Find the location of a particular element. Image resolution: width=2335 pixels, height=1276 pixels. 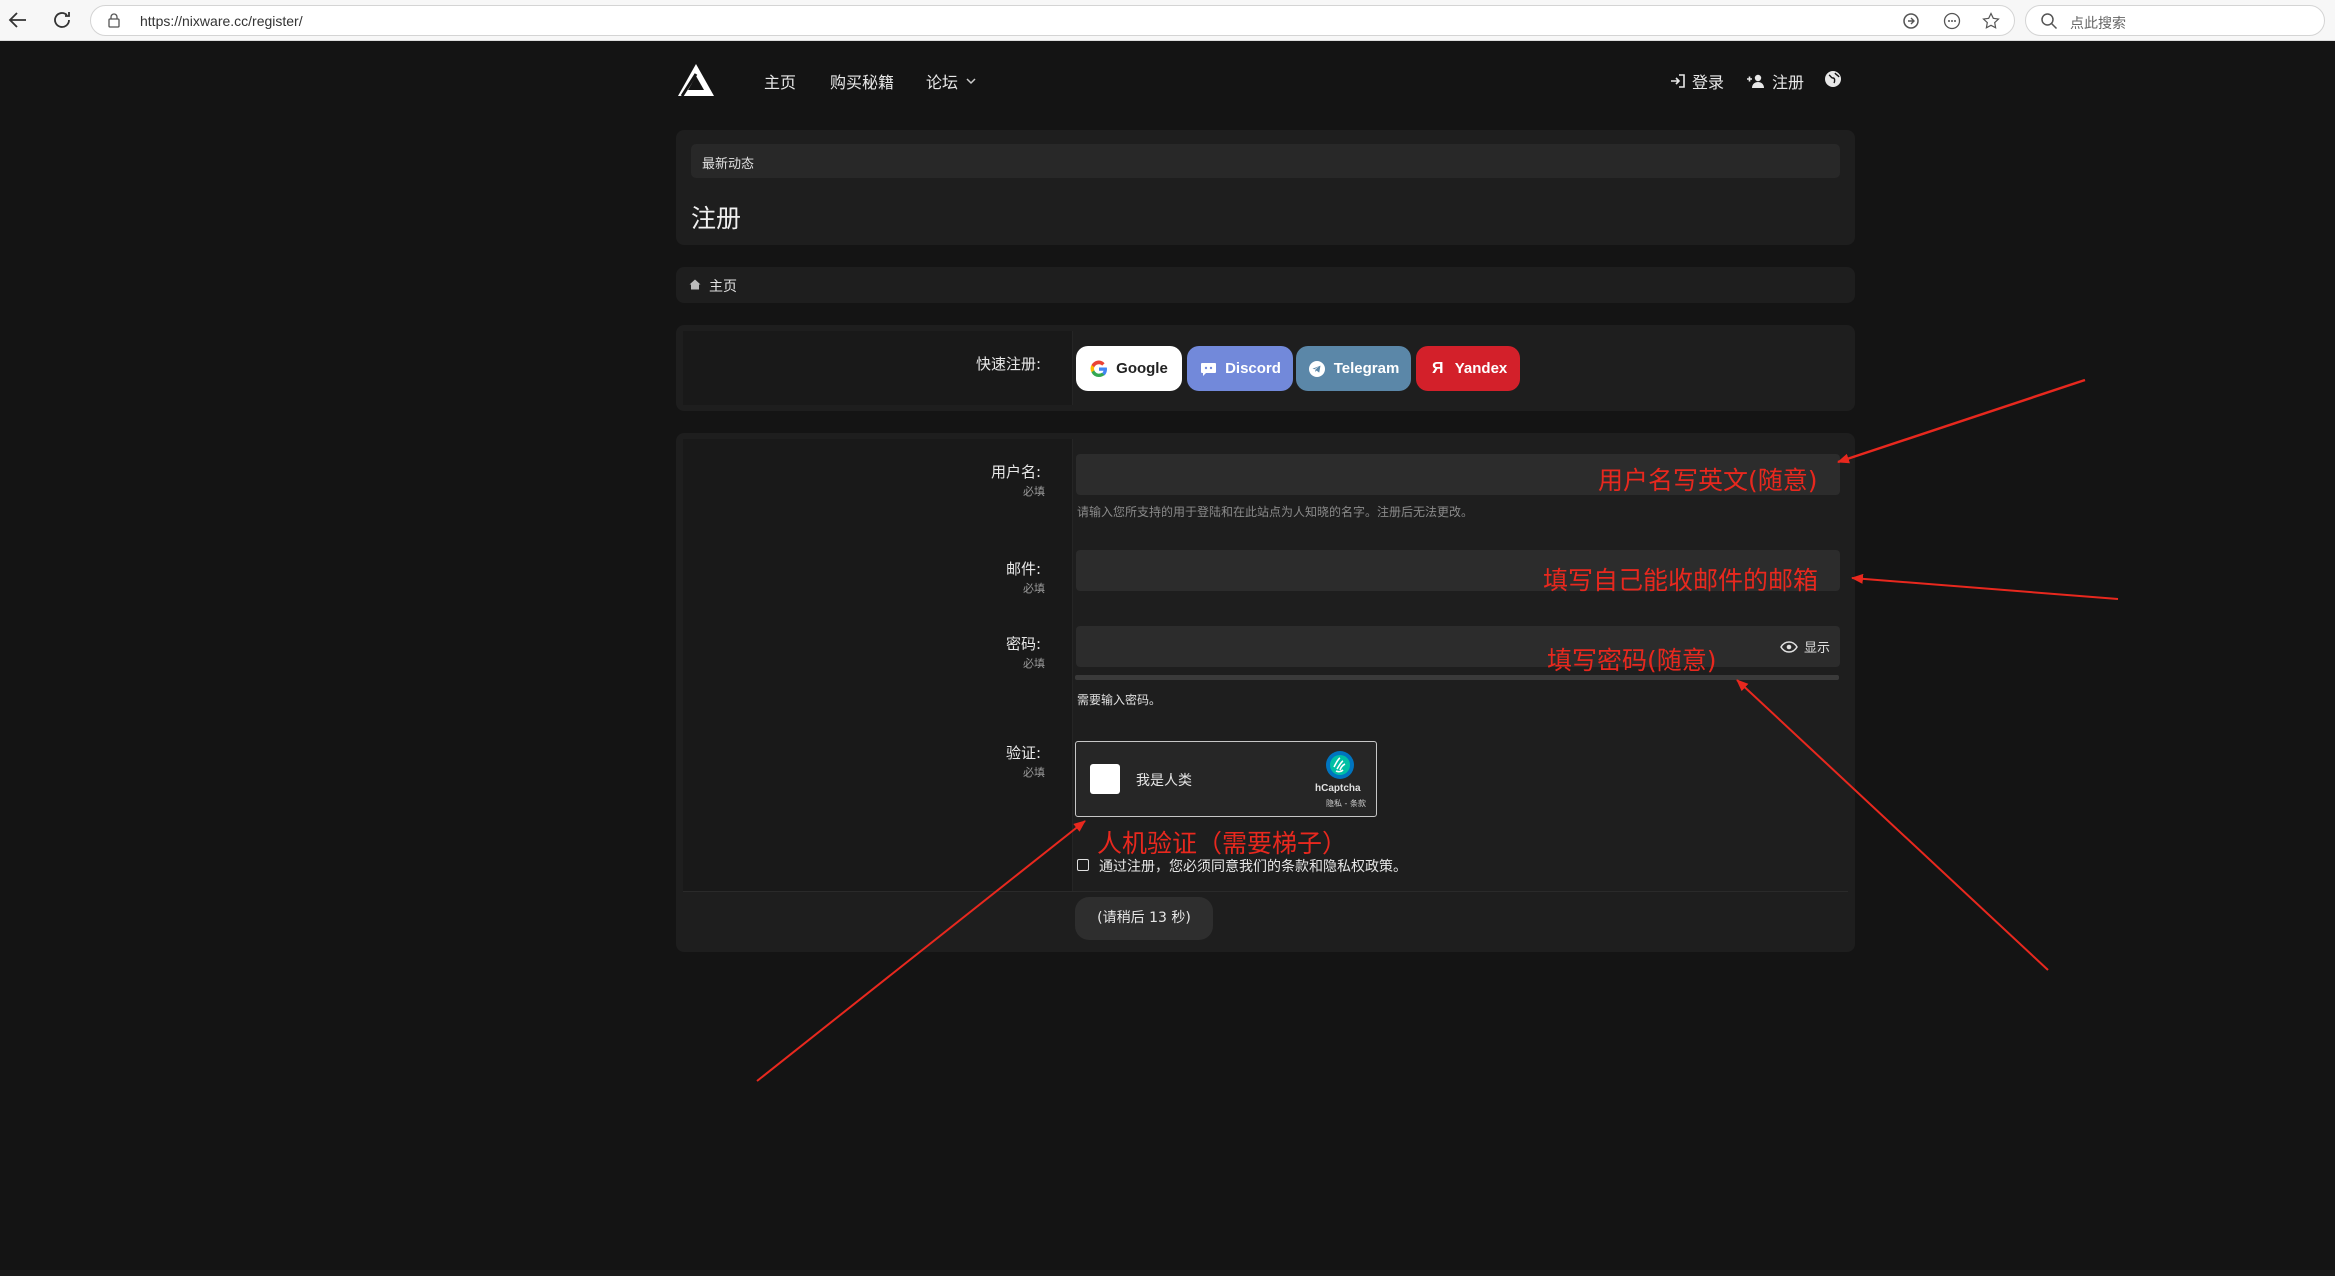

password-hint: 需要输入密码。 is located at coordinates (1119, 700).